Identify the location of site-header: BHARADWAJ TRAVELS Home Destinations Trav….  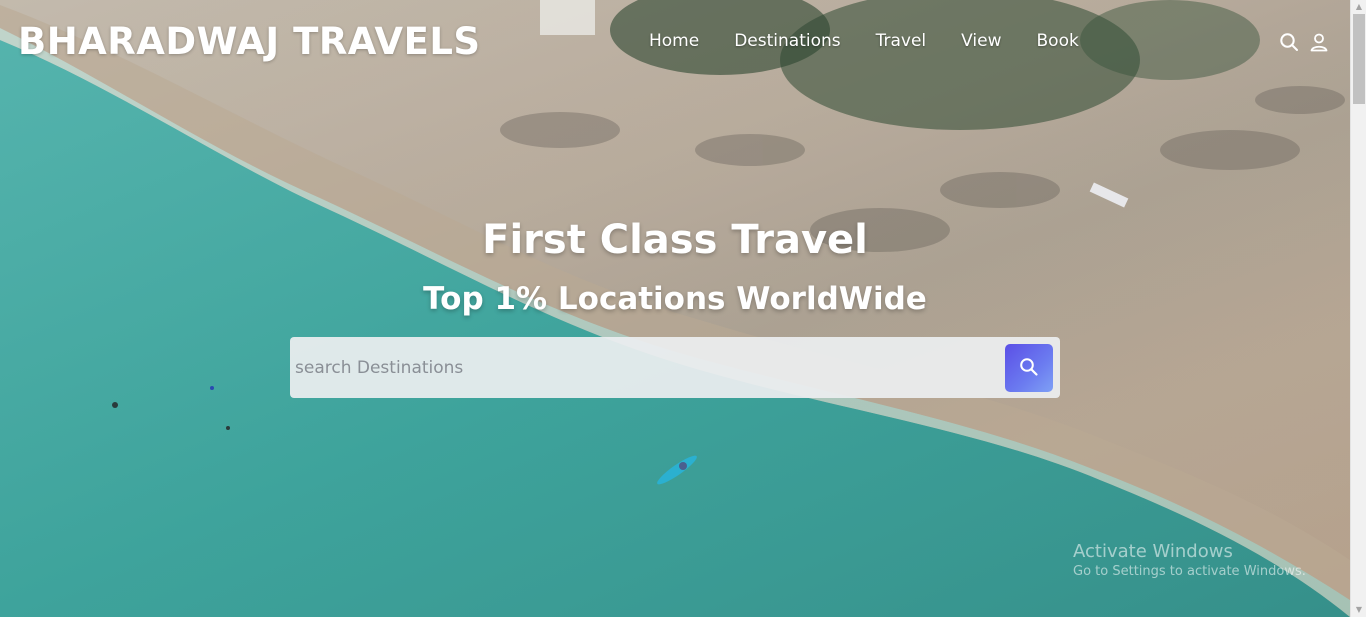
(675, 43).